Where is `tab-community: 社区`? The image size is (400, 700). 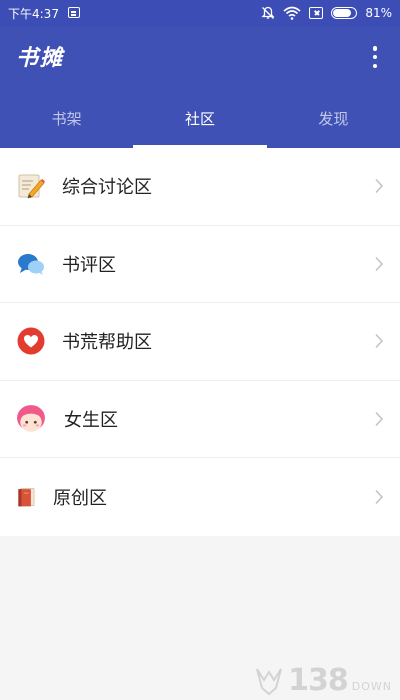
tab-community: 社区 is located at coordinates (200, 122).